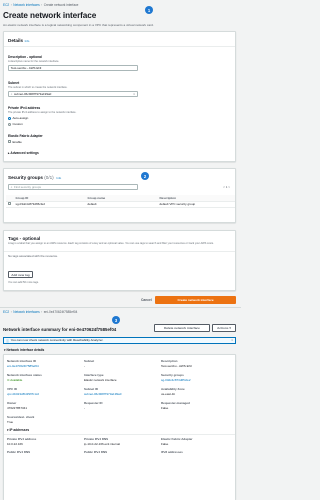 This screenshot has width=320, height=500. I want to click on details-heading: Details Info, so click(18, 40).